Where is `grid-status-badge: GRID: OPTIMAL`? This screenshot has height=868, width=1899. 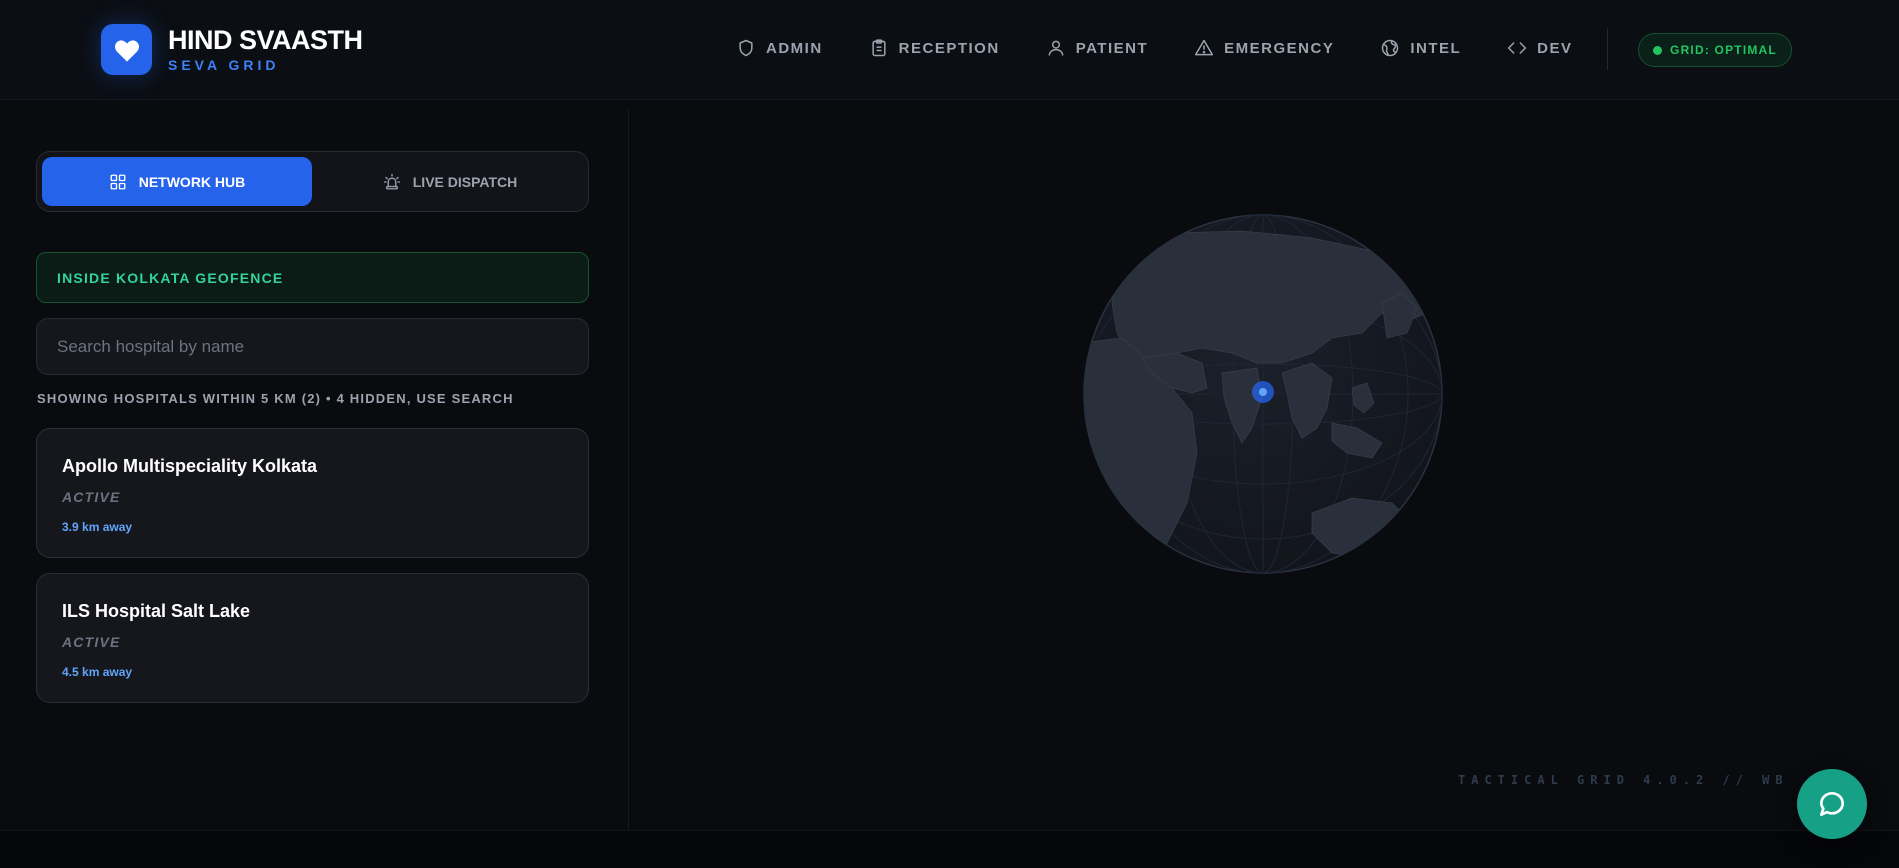 grid-status-badge: GRID: OPTIMAL is located at coordinates (1715, 50).